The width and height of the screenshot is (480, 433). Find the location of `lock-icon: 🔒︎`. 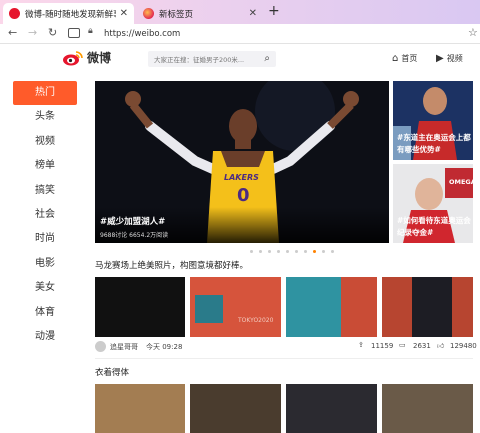

lock-icon: 🔒︎ is located at coordinates (90, 31).